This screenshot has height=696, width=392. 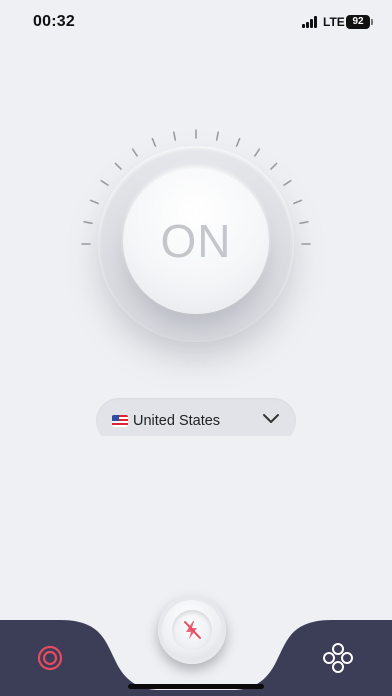 I want to click on home-indicator, so click(x=196, y=686).